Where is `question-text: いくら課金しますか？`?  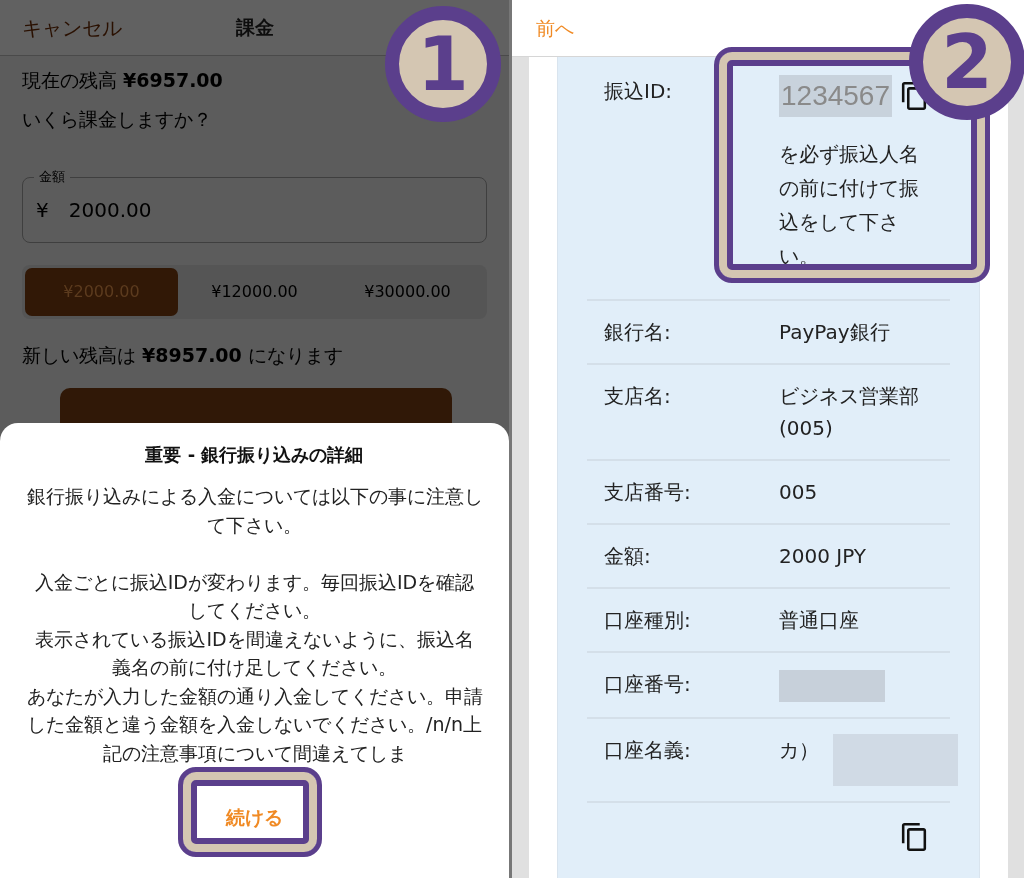 question-text: いくら課金しますか？ is located at coordinates (117, 119).